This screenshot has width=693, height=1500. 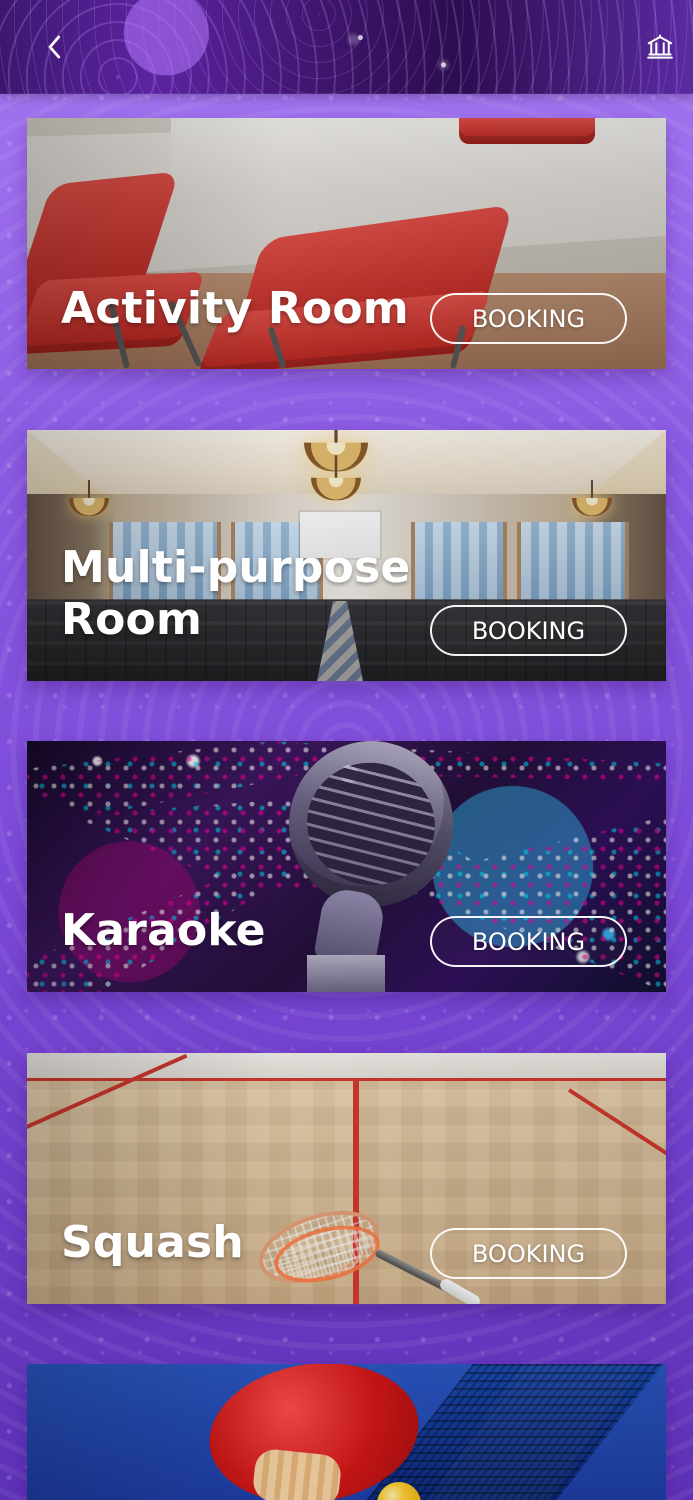 I want to click on chevron-left-icon, so click(x=54, y=47).